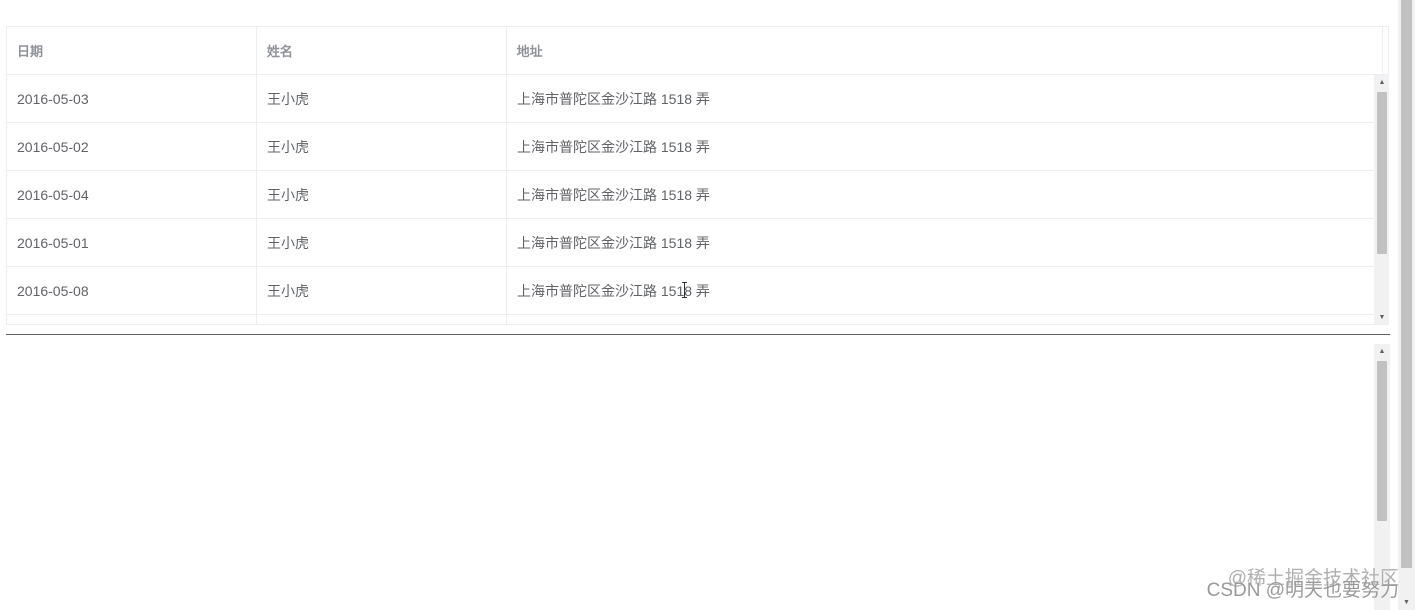 This screenshot has width=1415, height=610. What do you see at coordinates (945, 50) in the screenshot?
I see `header-address: 地址` at bounding box center [945, 50].